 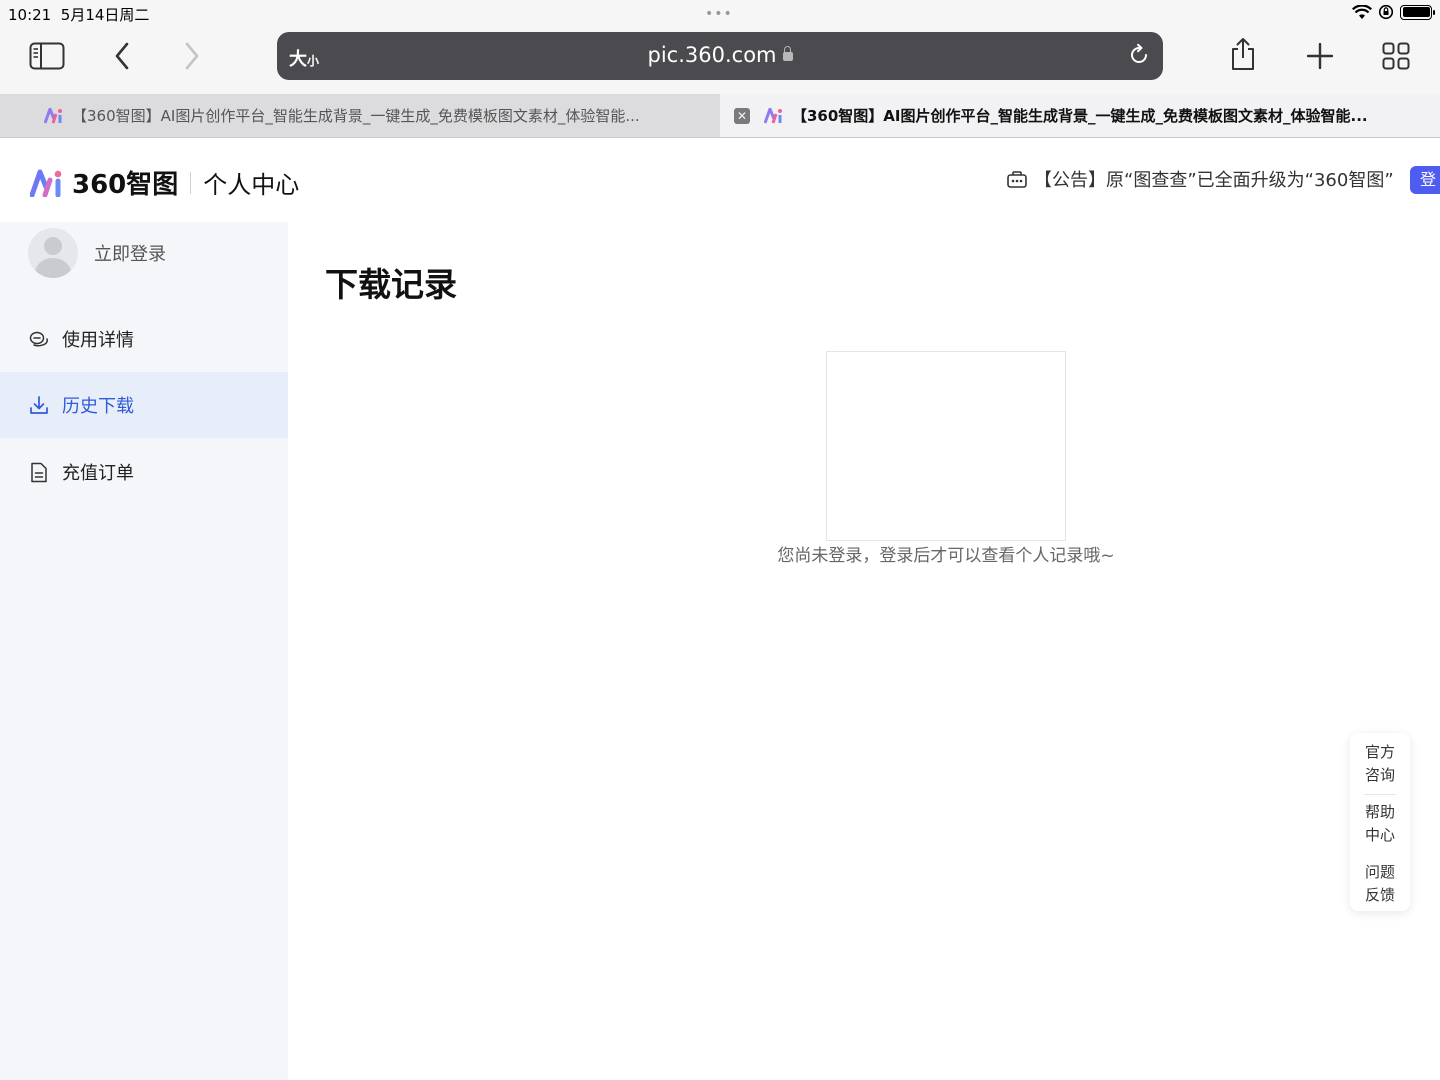 I want to click on chevron-right-icon, so click(x=192, y=56).